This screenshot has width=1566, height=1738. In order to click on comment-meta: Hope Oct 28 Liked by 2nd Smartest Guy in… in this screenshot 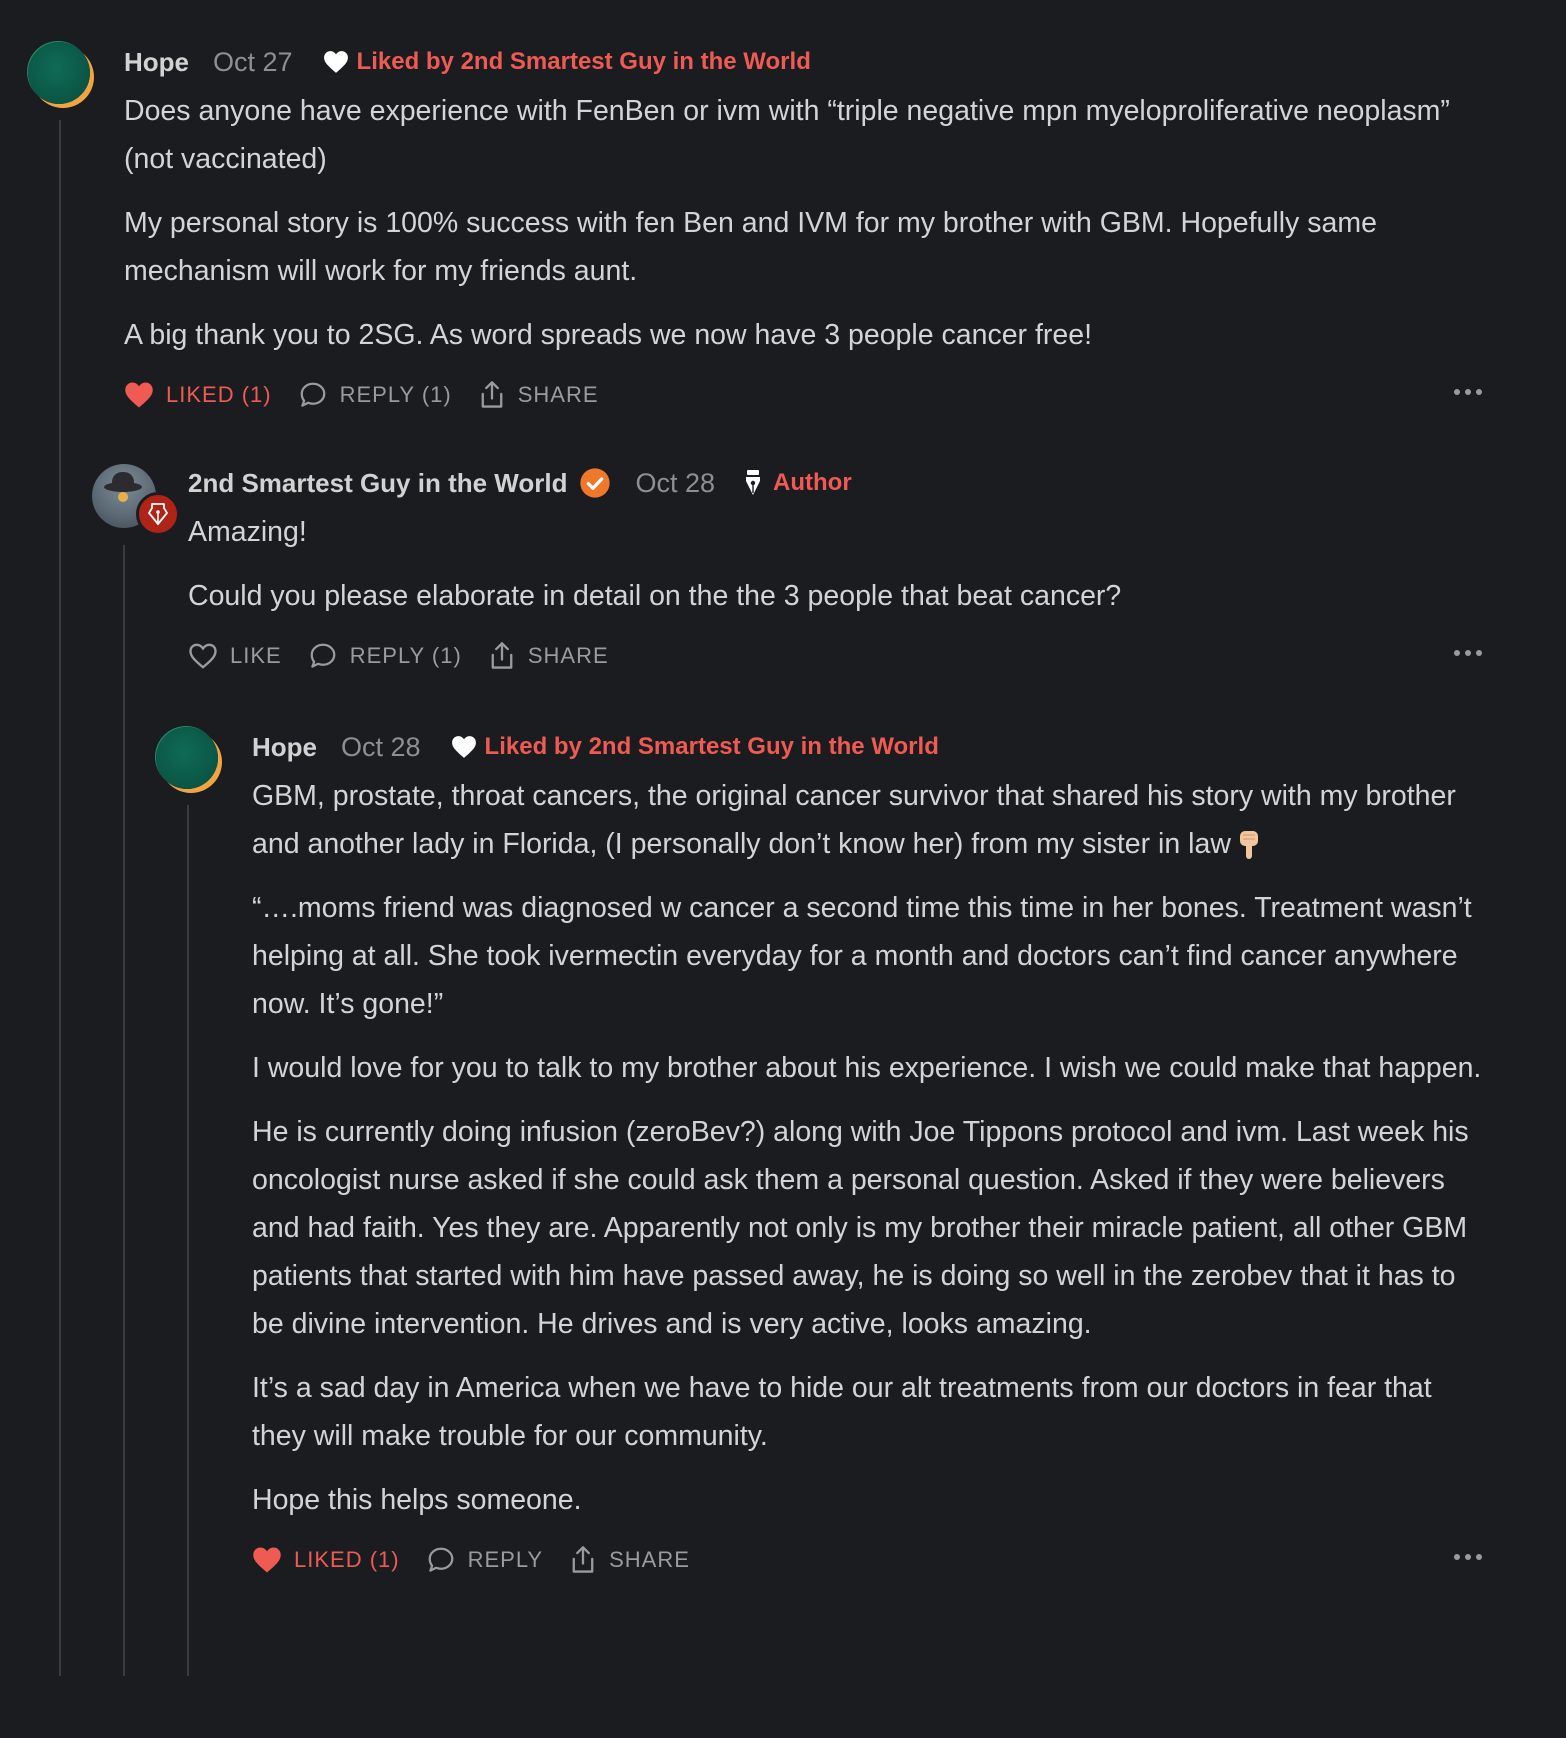, I will do `click(867, 747)`.